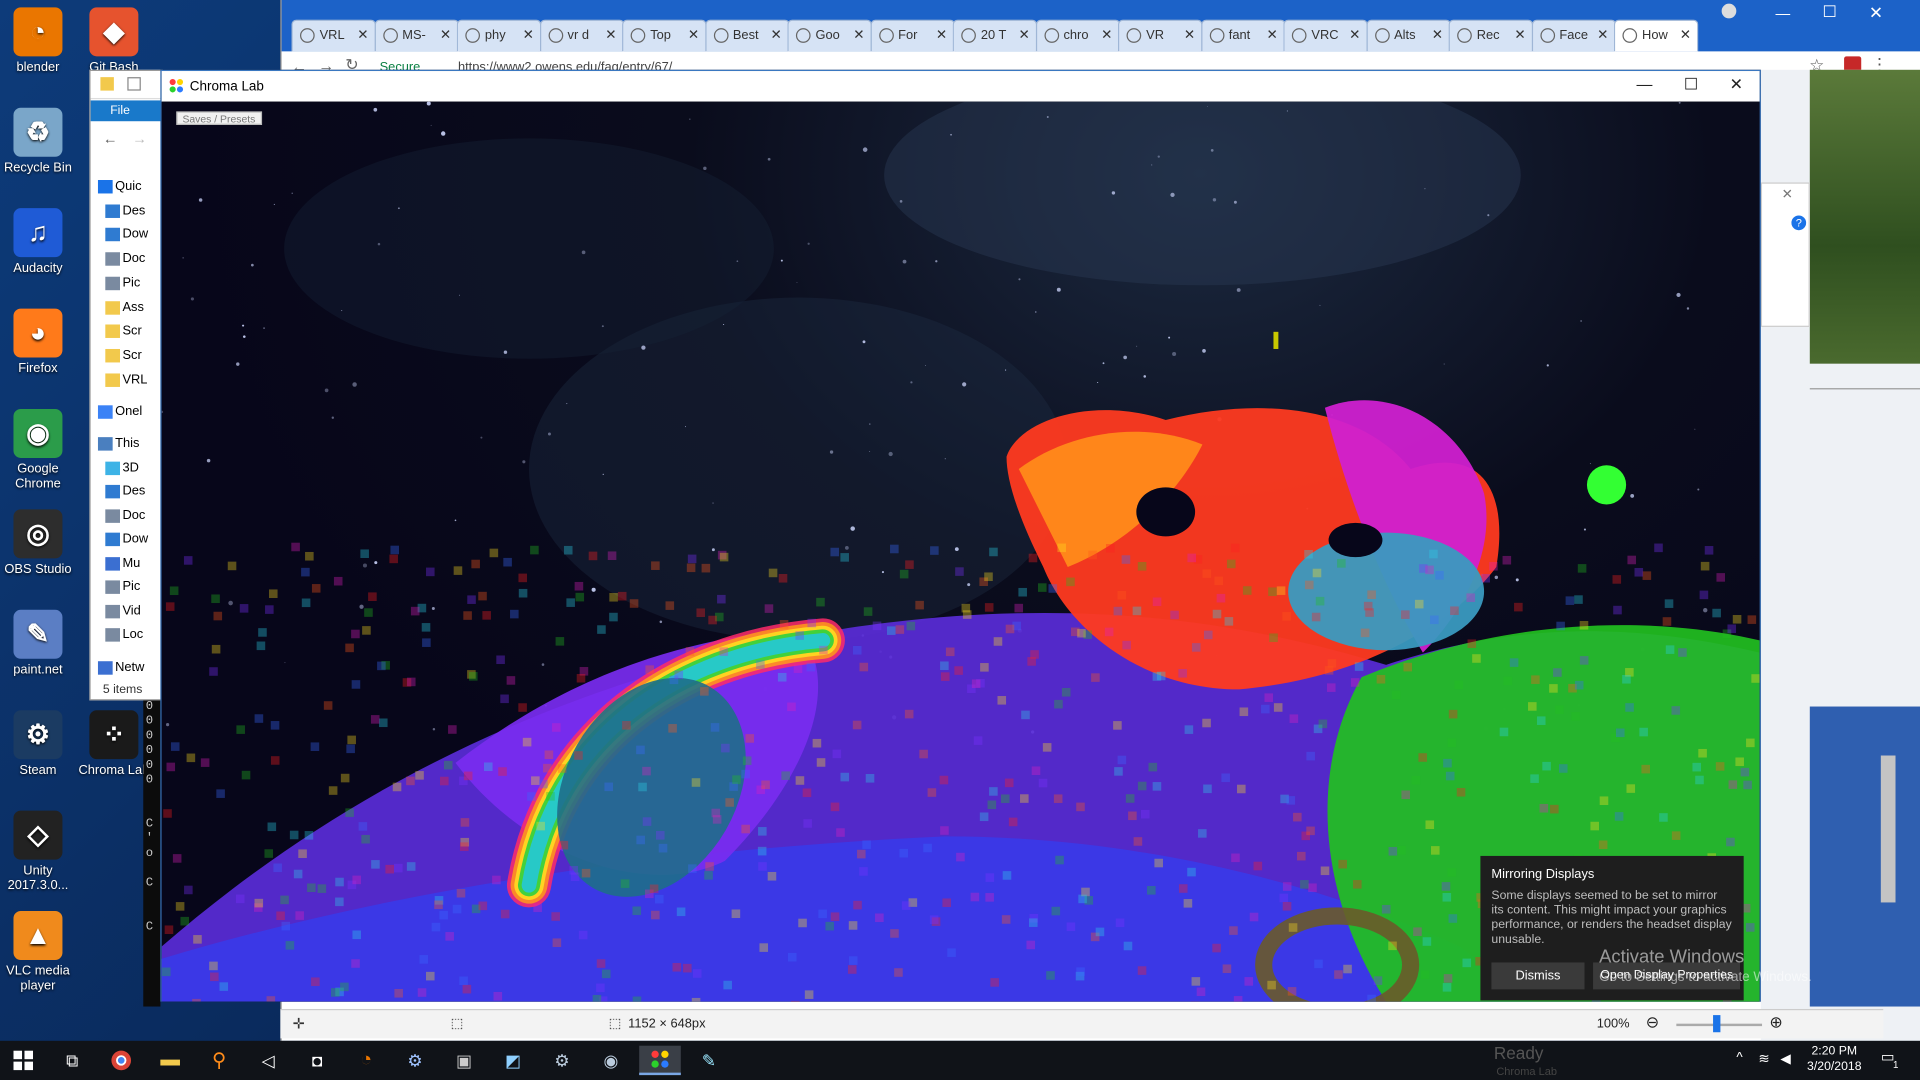  What do you see at coordinates (122, 586) in the screenshot?
I see `explorer-nav-item: Pic` at bounding box center [122, 586].